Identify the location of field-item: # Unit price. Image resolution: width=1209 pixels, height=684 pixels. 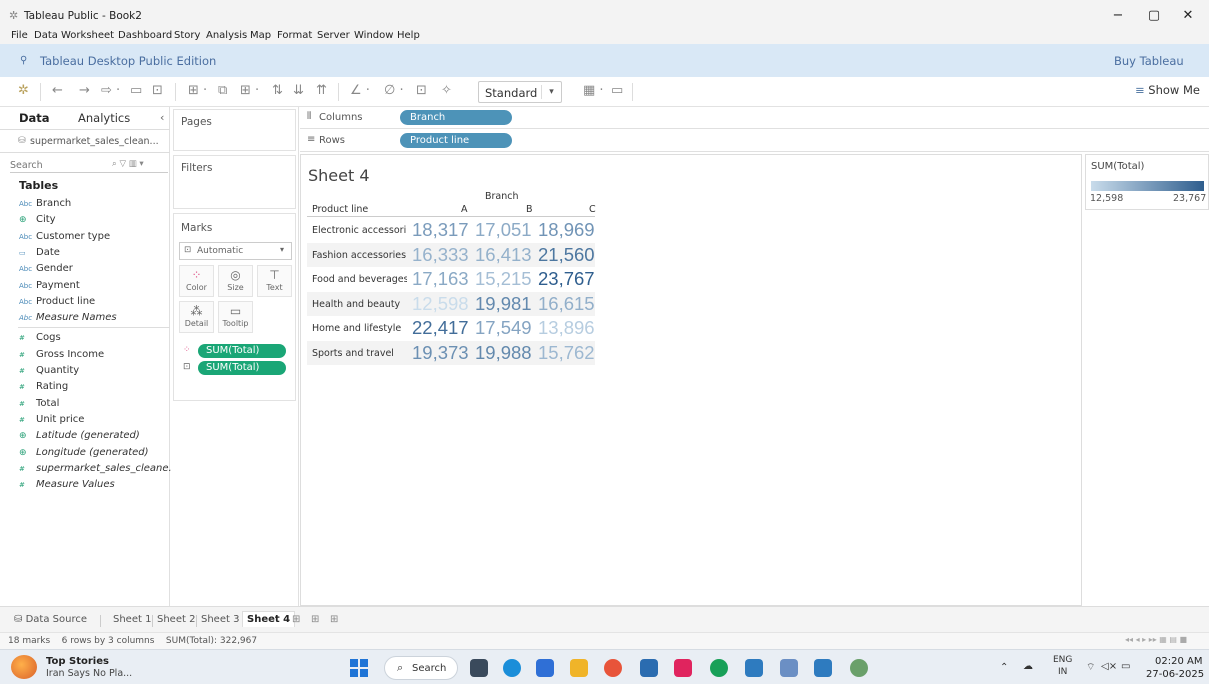
(51, 422).